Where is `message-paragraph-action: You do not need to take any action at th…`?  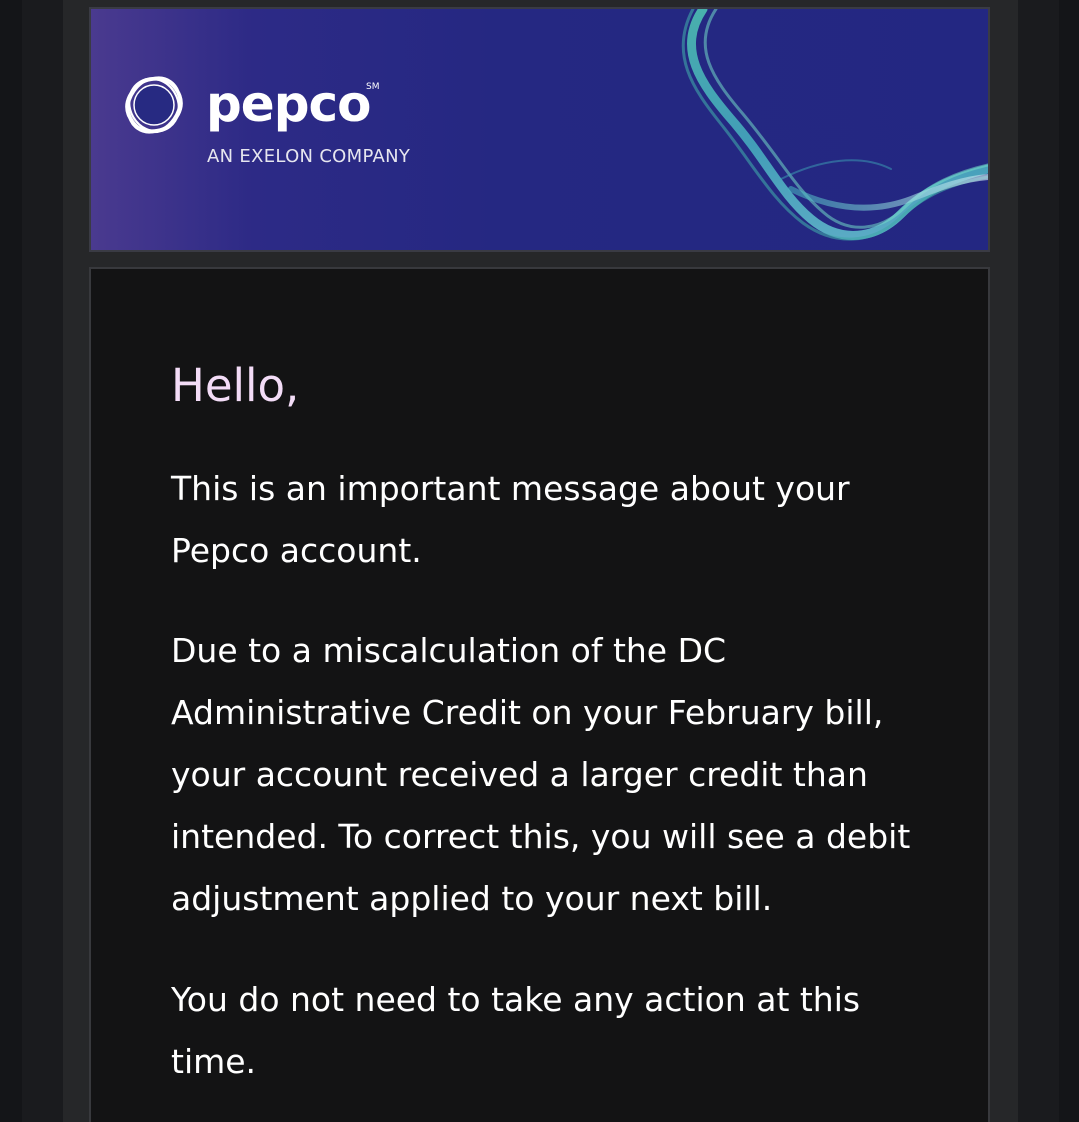
message-paragraph-action: You do not need to take any action at th… is located at coordinates (516, 1030).